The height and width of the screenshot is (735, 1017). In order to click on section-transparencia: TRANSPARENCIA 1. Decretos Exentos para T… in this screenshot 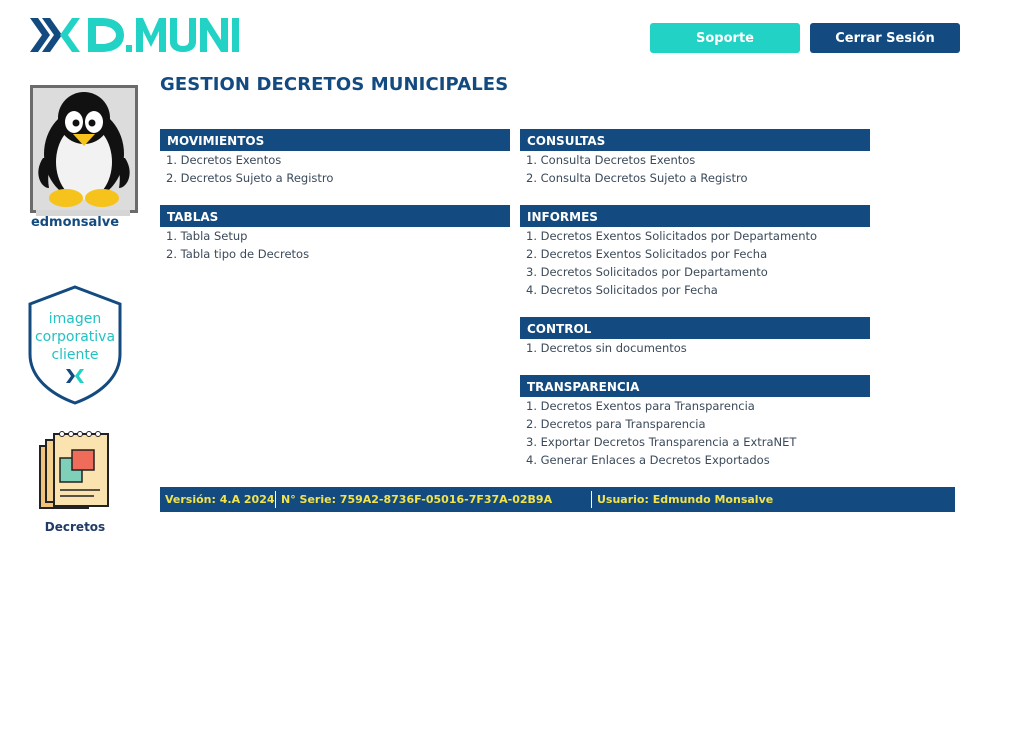, I will do `click(695, 422)`.